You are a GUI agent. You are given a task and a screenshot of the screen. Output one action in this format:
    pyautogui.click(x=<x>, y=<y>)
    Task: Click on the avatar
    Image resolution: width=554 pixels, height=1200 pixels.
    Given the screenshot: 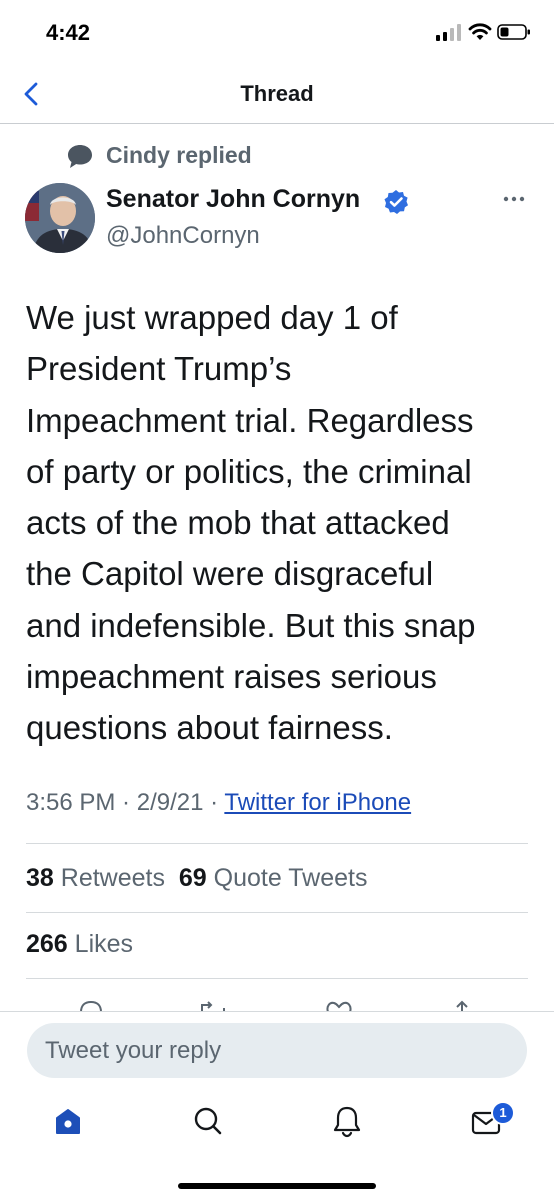 What is the action you would take?
    pyautogui.click(x=60, y=218)
    